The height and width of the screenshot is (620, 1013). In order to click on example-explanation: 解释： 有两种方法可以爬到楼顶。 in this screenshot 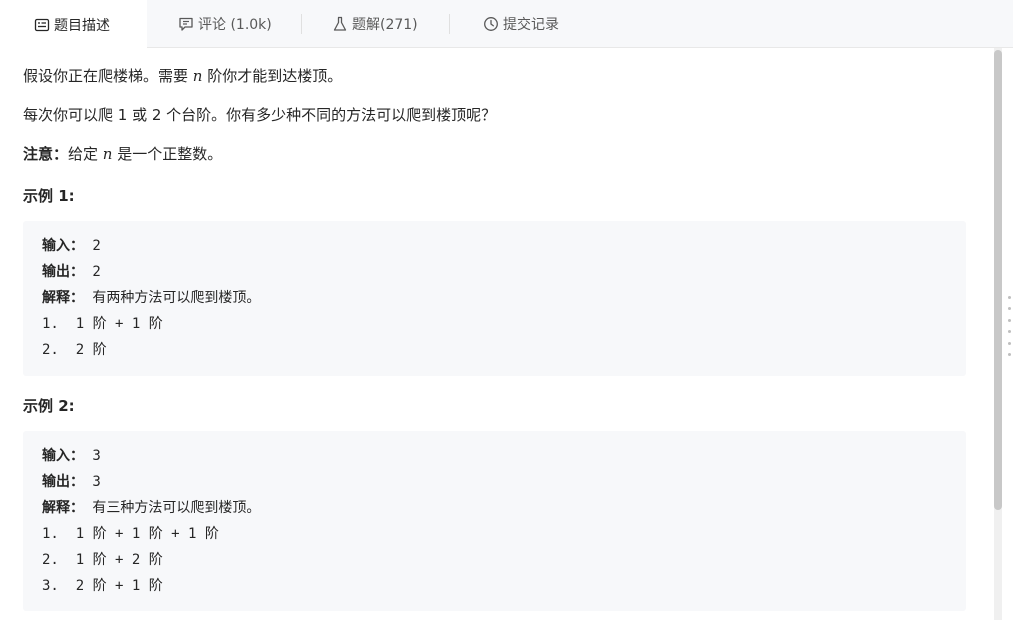, I will do `click(151, 298)`.